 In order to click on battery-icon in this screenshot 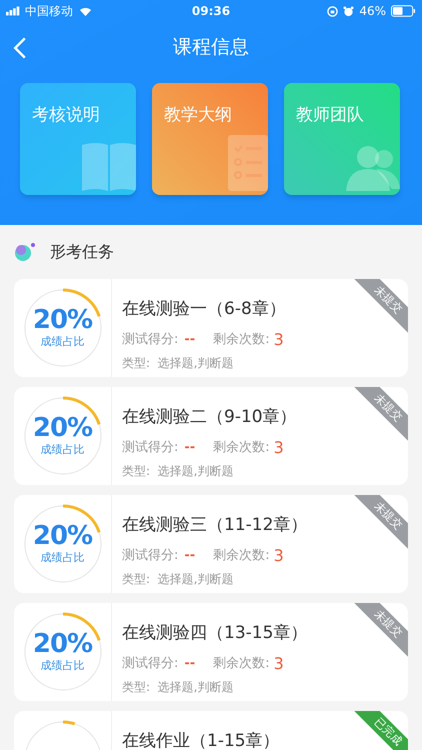, I will do `click(403, 11)`.